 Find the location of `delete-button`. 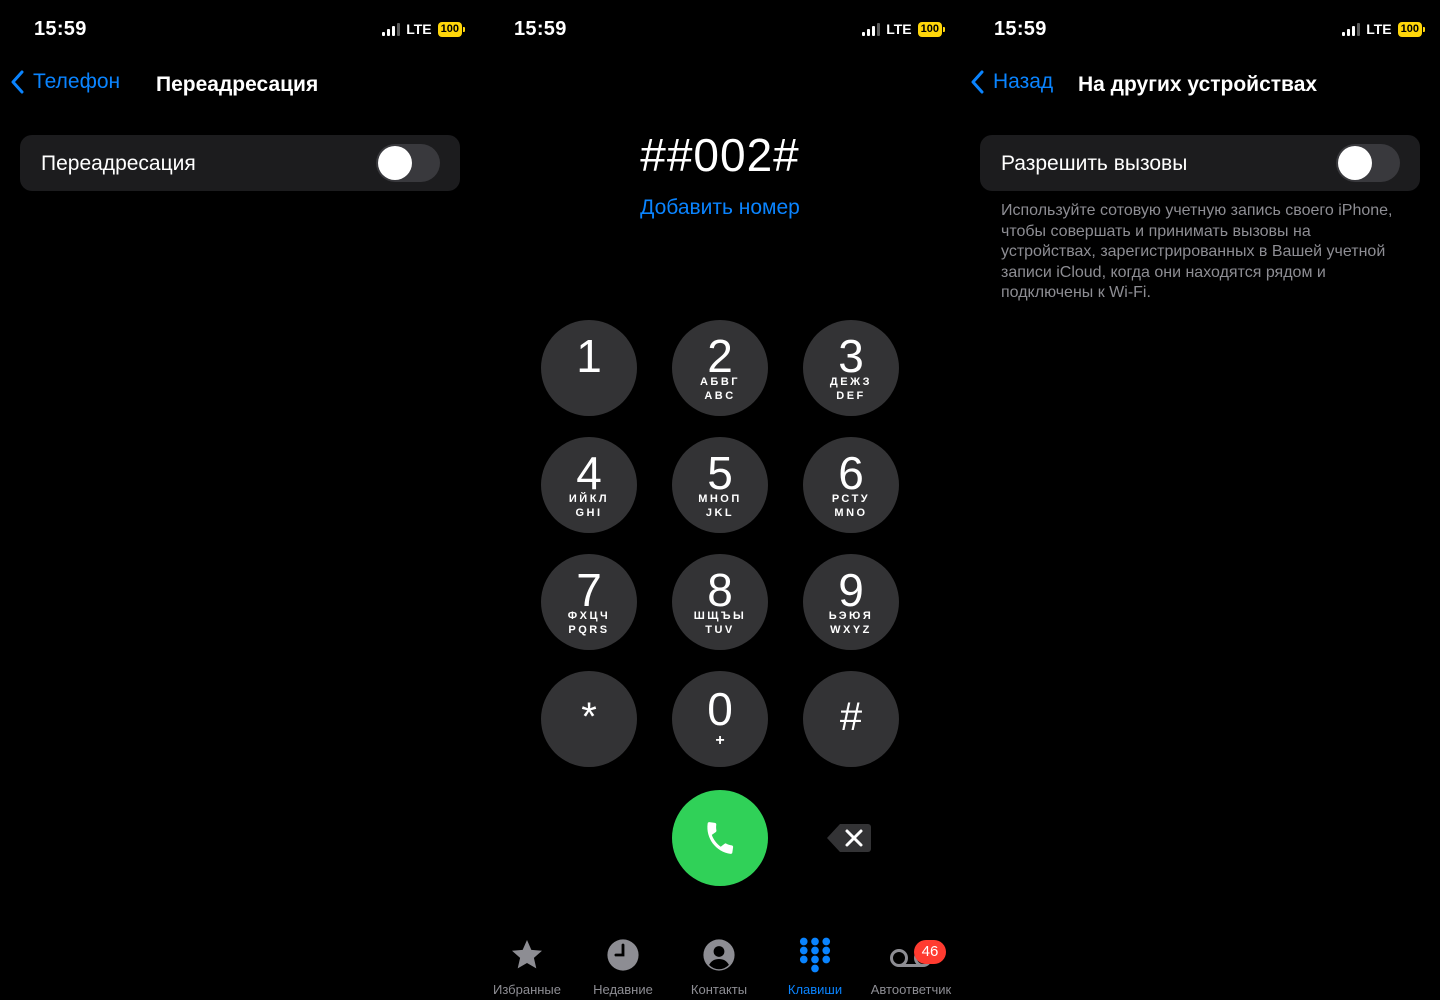

delete-button is located at coordinates (849, 838).